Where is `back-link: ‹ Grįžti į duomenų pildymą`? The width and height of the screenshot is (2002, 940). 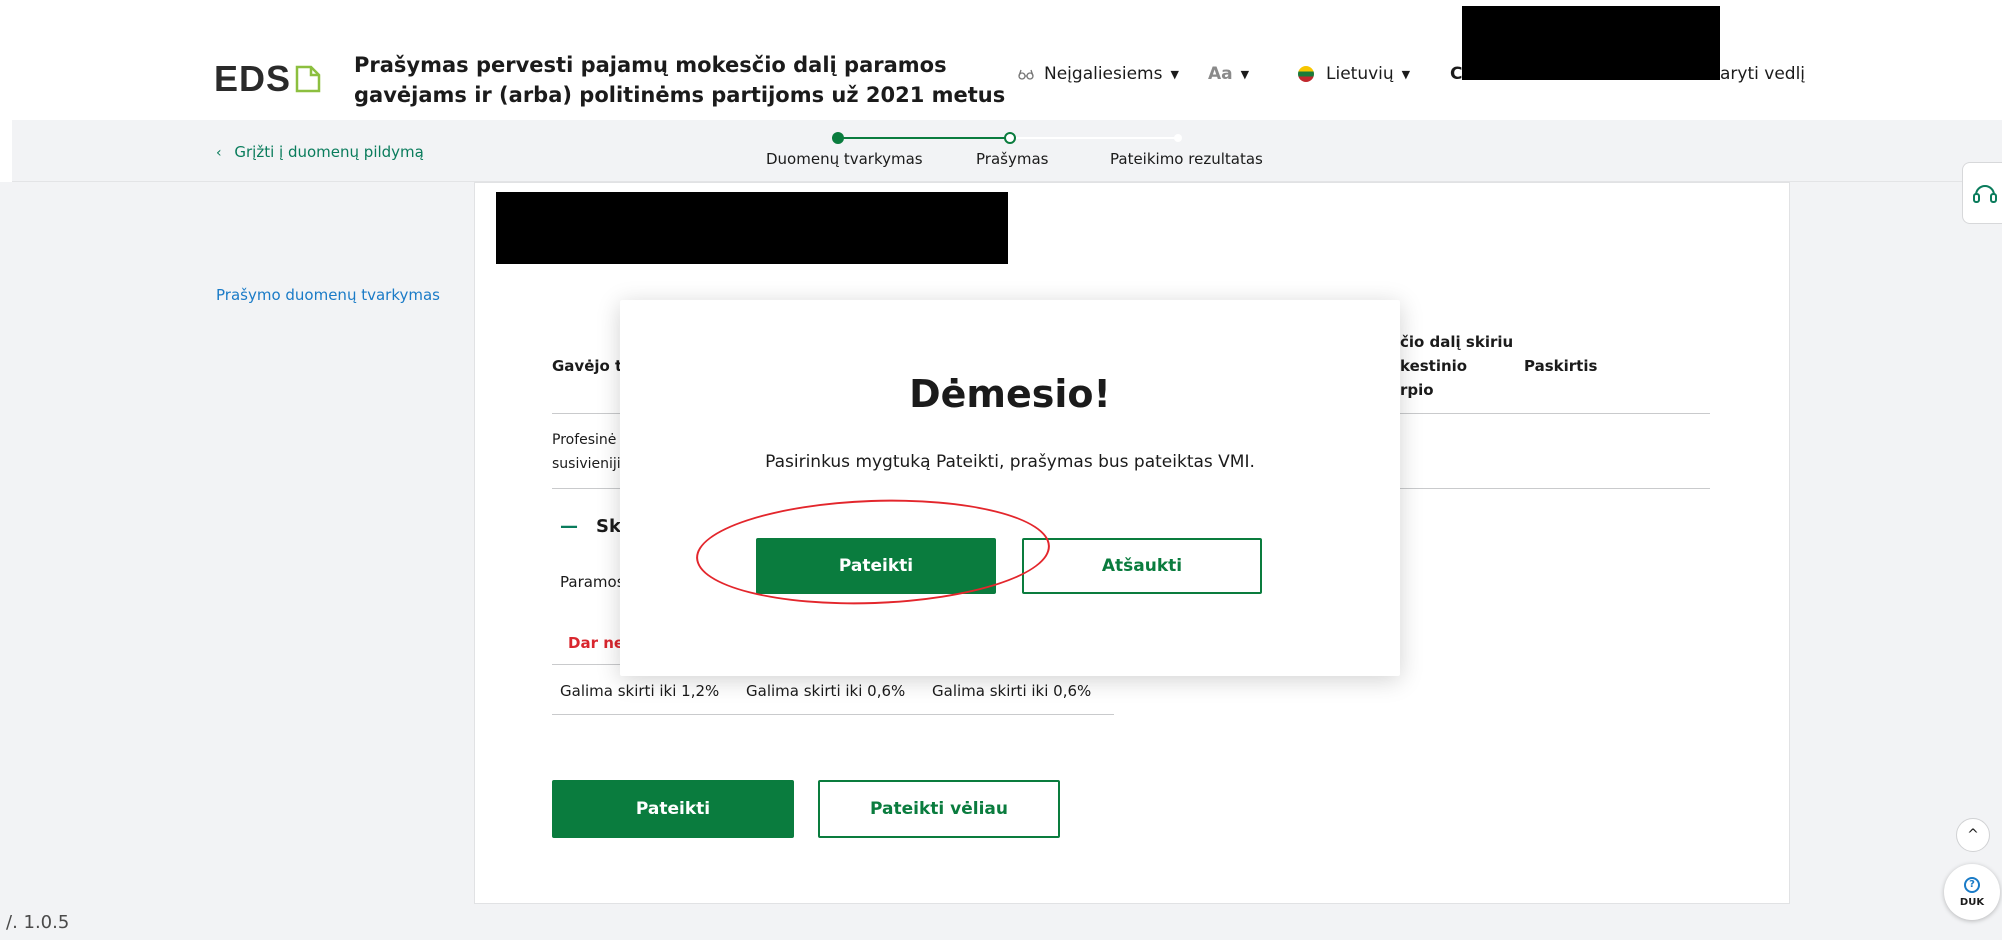 back-link: ‹ Grįžti į duomenų pildymą is located at coordinates (320, 152).